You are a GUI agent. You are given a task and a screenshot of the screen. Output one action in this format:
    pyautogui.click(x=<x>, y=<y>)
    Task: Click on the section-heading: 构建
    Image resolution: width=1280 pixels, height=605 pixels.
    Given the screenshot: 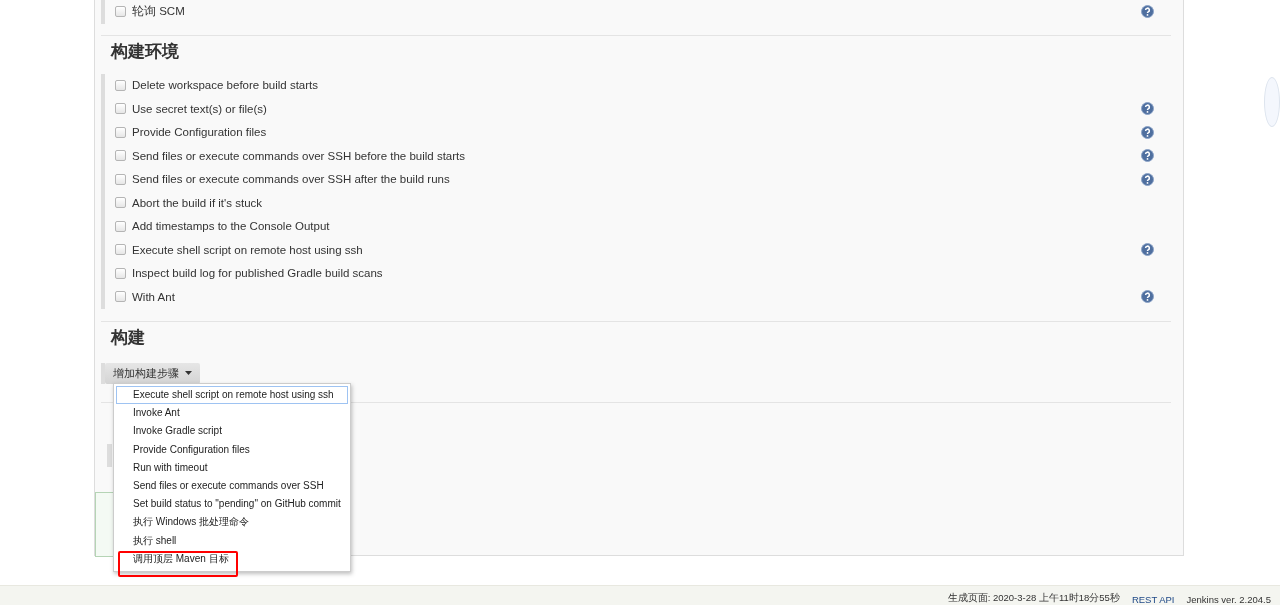 What is the action you would take?
    pyautogui.click(x=127, y=337)
    